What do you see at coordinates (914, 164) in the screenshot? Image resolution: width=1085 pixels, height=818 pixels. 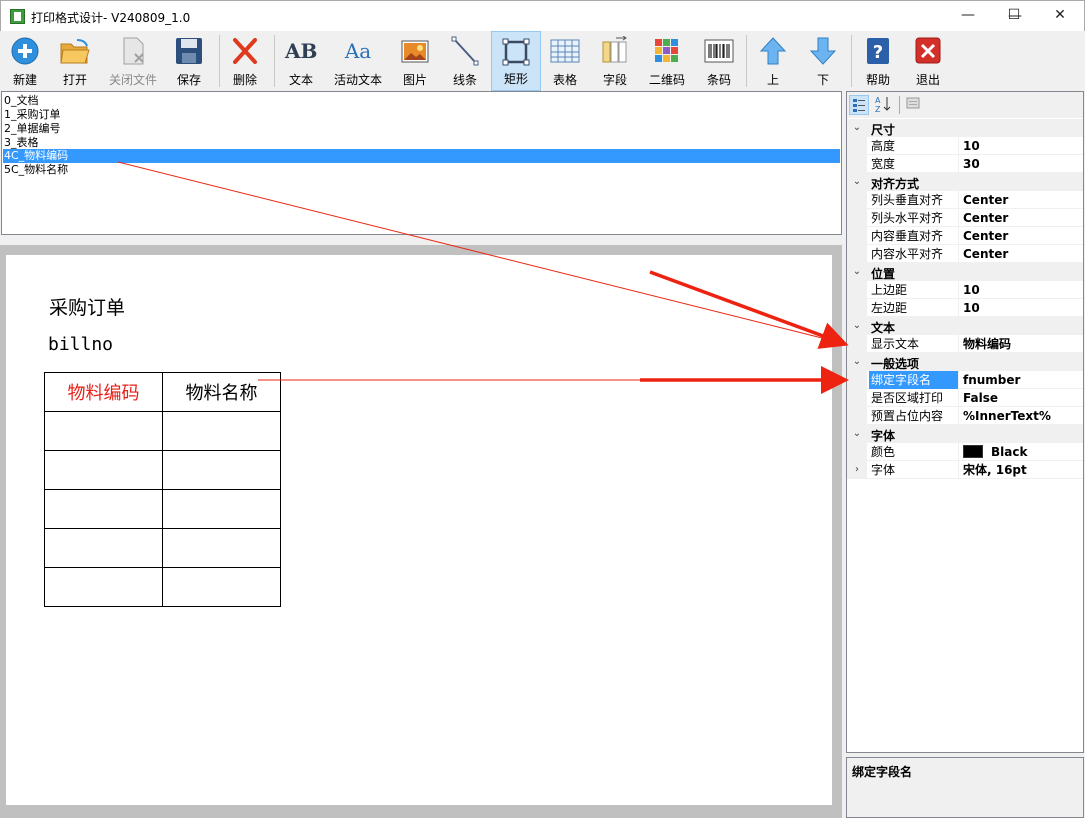 I see `property-name: 宽度` at bounding box center [914, 164].